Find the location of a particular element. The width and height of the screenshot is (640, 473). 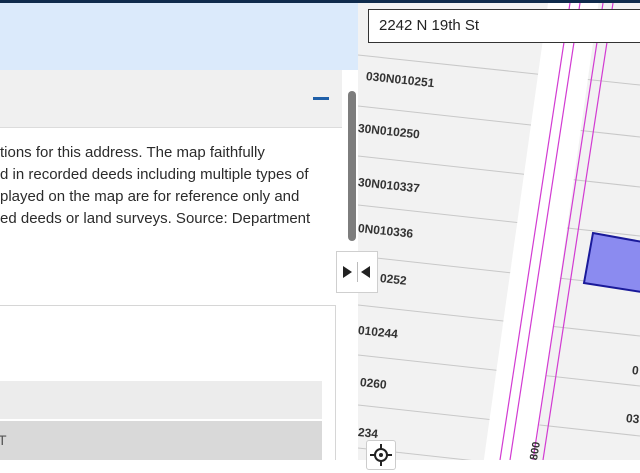

crosshair-icon is located at coordinates (381, 455).